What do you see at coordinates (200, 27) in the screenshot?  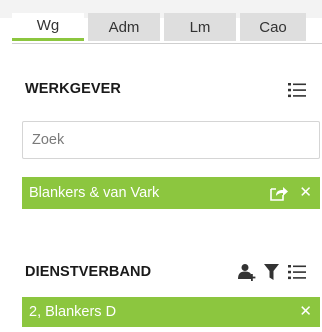 I see `tab-lm: Lm` at bounding box center [200, 27].